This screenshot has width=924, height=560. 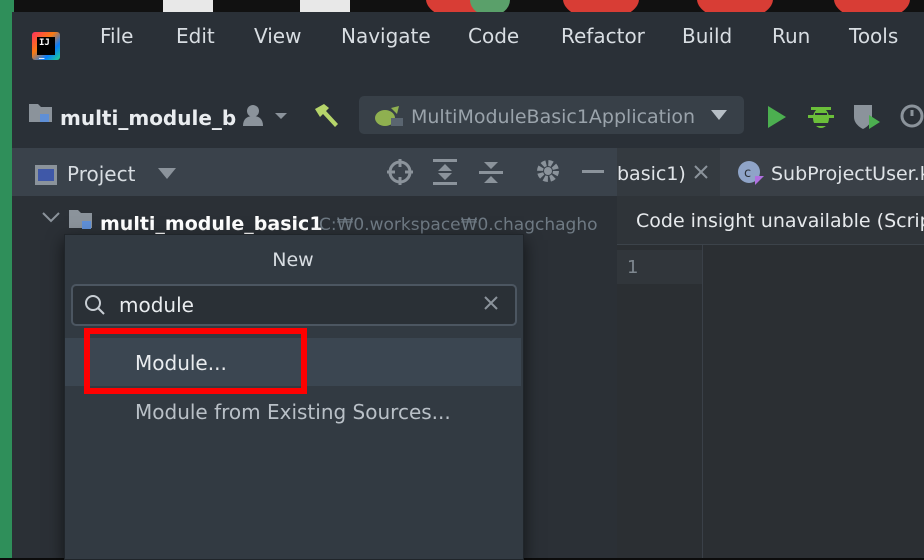 What do you see at coordinates (116, 36) in the screenshot?
I see `menu-file: File` at bounding box center [116, 36].